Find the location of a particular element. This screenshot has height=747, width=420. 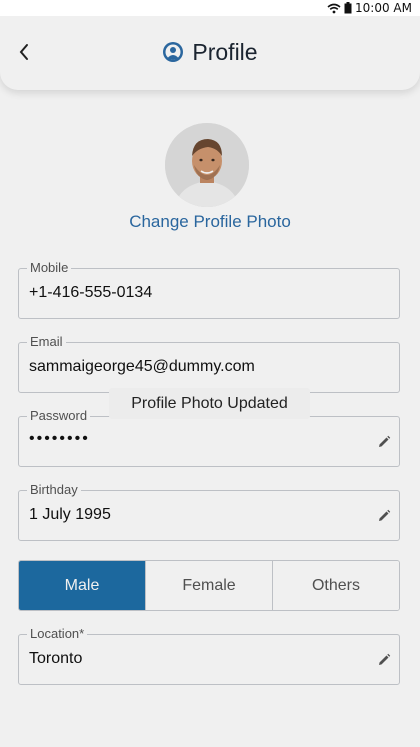

birthday-value: 1 July 1995 is located at coordinates (70, 514).